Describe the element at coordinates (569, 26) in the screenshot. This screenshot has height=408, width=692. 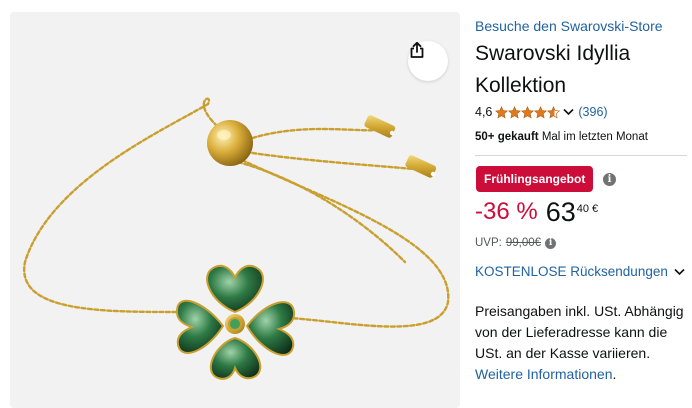
I see `store-link: Besuche den Swarovski-Store` at that location.